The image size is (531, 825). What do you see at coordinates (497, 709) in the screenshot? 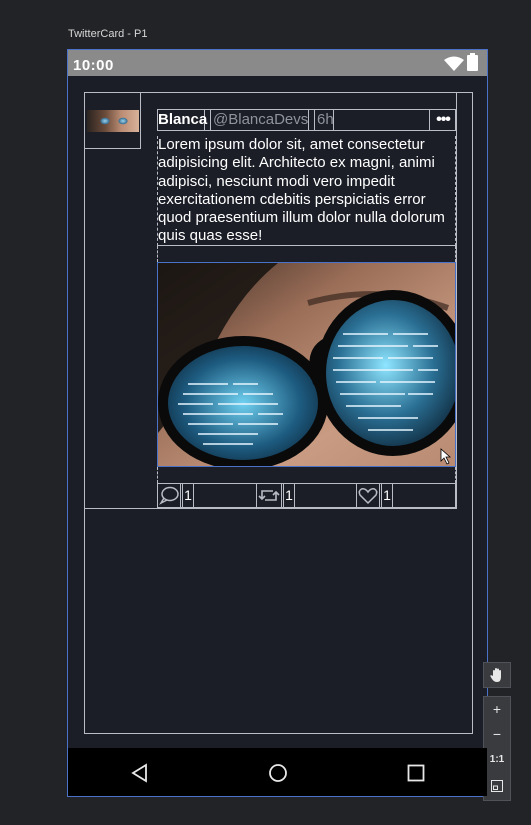
I see `zoom-in-button: +` at bounding box center [497, 709].